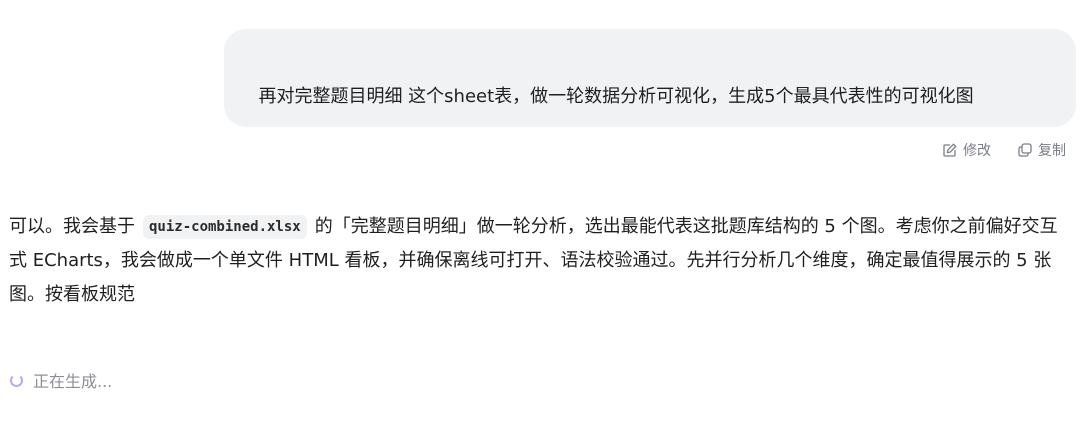  I want to click on loading-spinner-icon, so click(16, 380).